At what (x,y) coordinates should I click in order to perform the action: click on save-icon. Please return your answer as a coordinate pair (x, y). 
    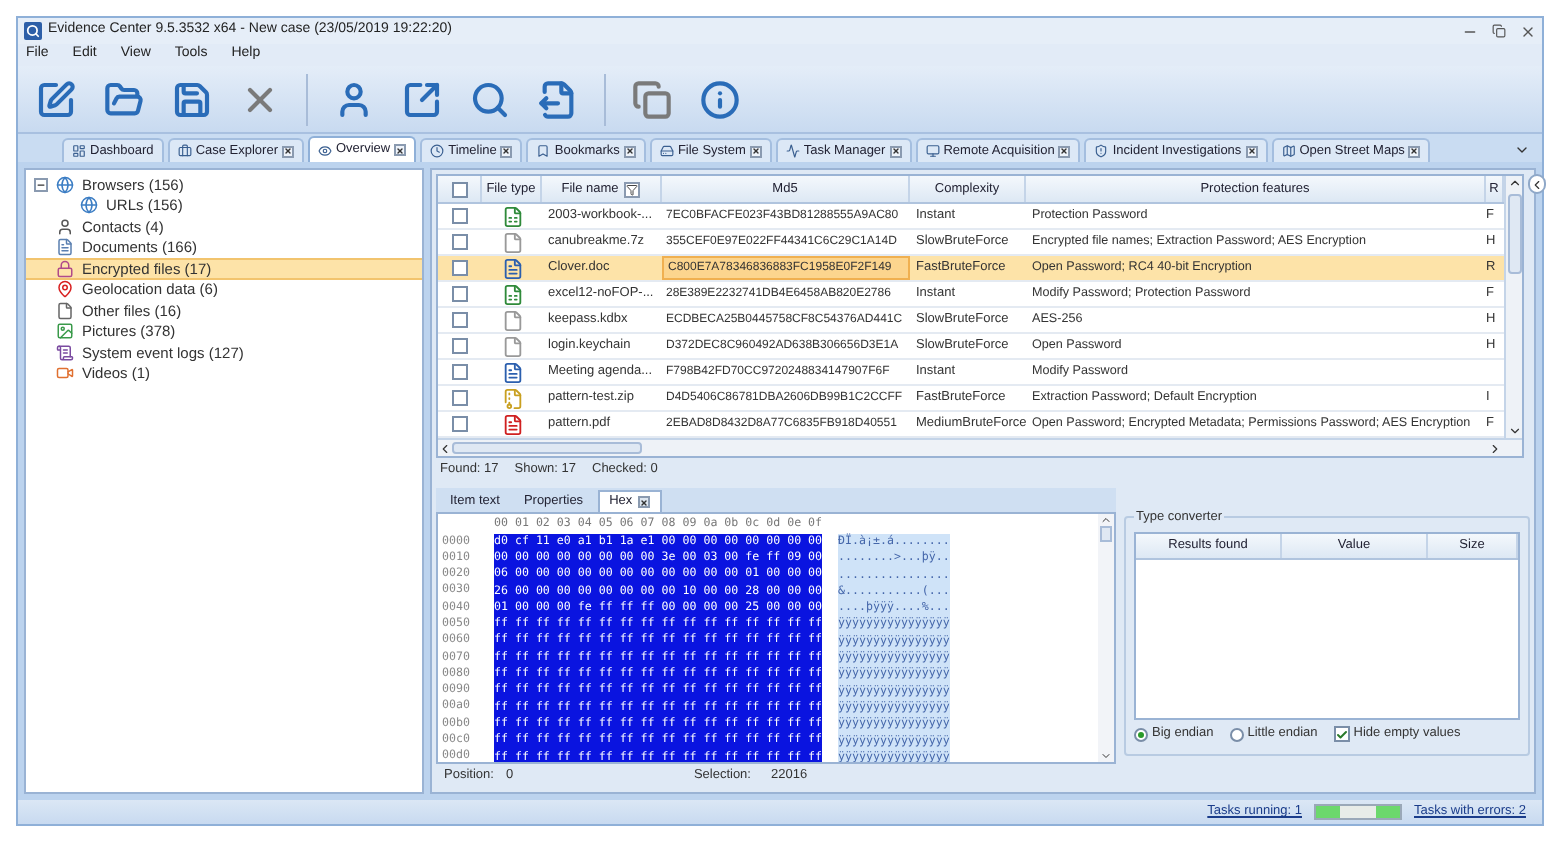
    Looking at the image, I should click on (192, 99).